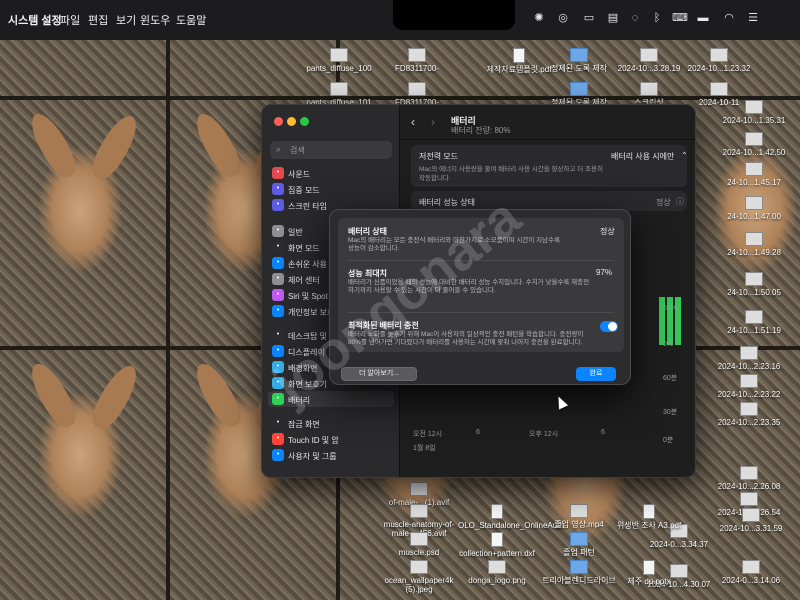 The width and height of the screenshot is (800, 600). I want to click on desktop-file-label: collection+pattern.dxf, so click(497, 553).